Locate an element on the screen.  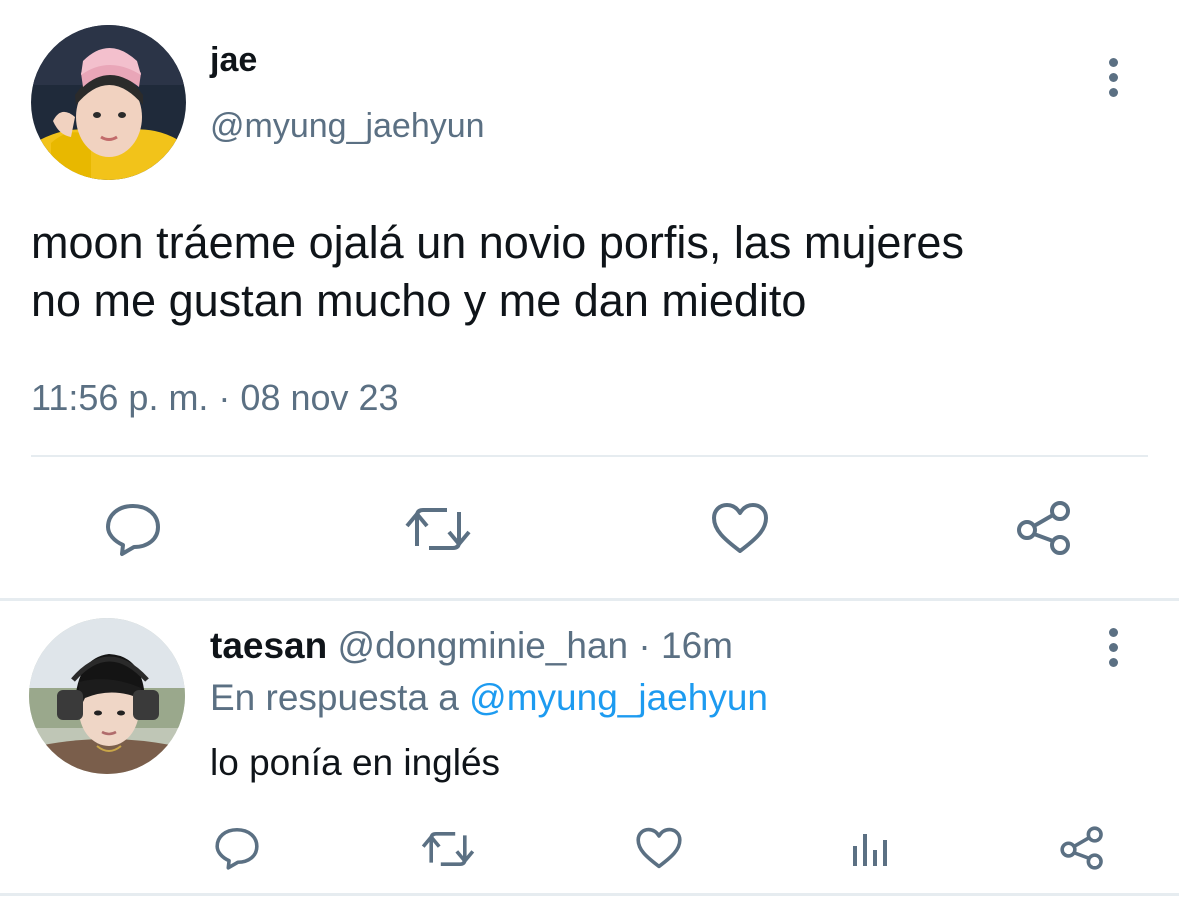
reply-header: taesan @dongminie_han · 16m is located at coordinates (471, 646).